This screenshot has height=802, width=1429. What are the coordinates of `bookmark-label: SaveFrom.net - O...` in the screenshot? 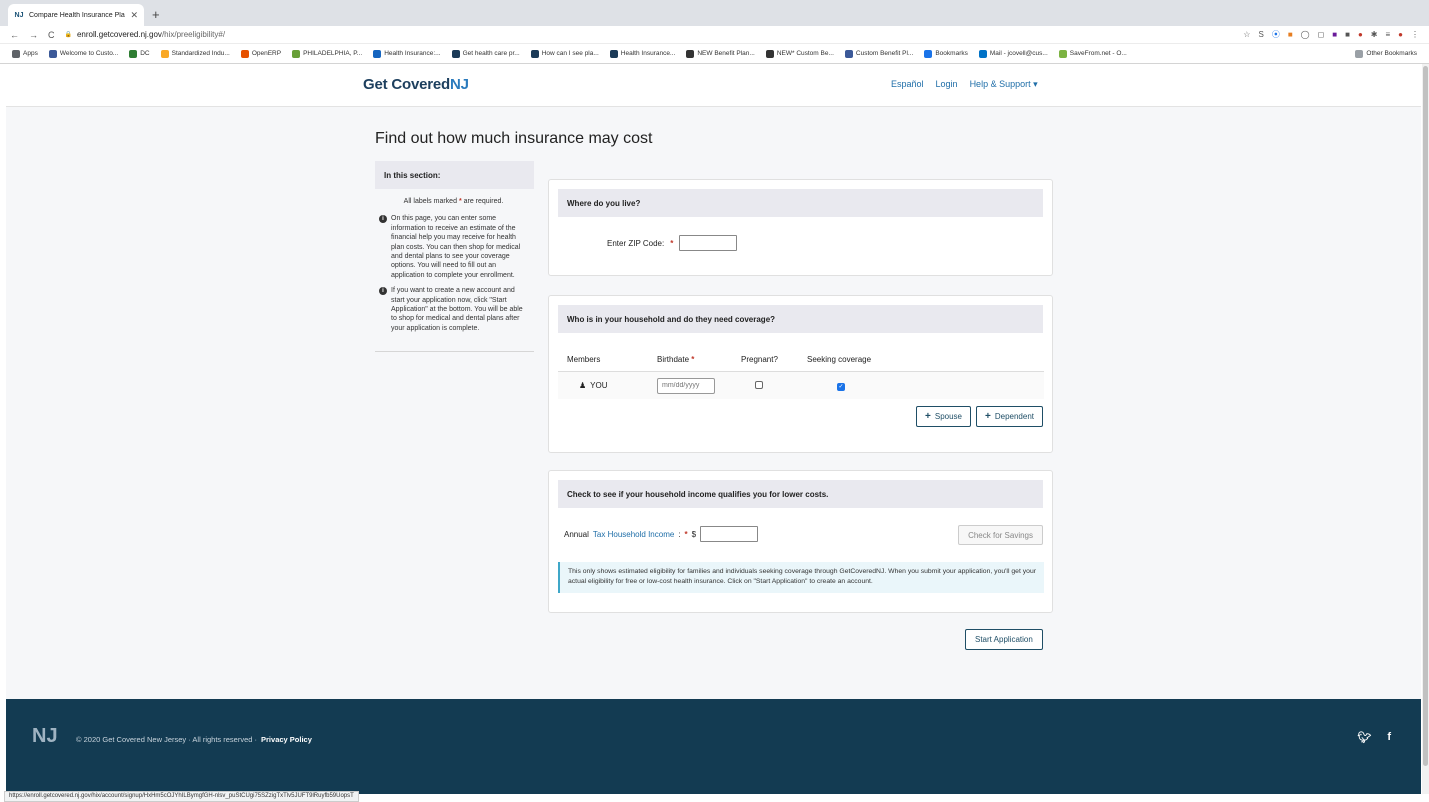 It's located at (1098, 53).